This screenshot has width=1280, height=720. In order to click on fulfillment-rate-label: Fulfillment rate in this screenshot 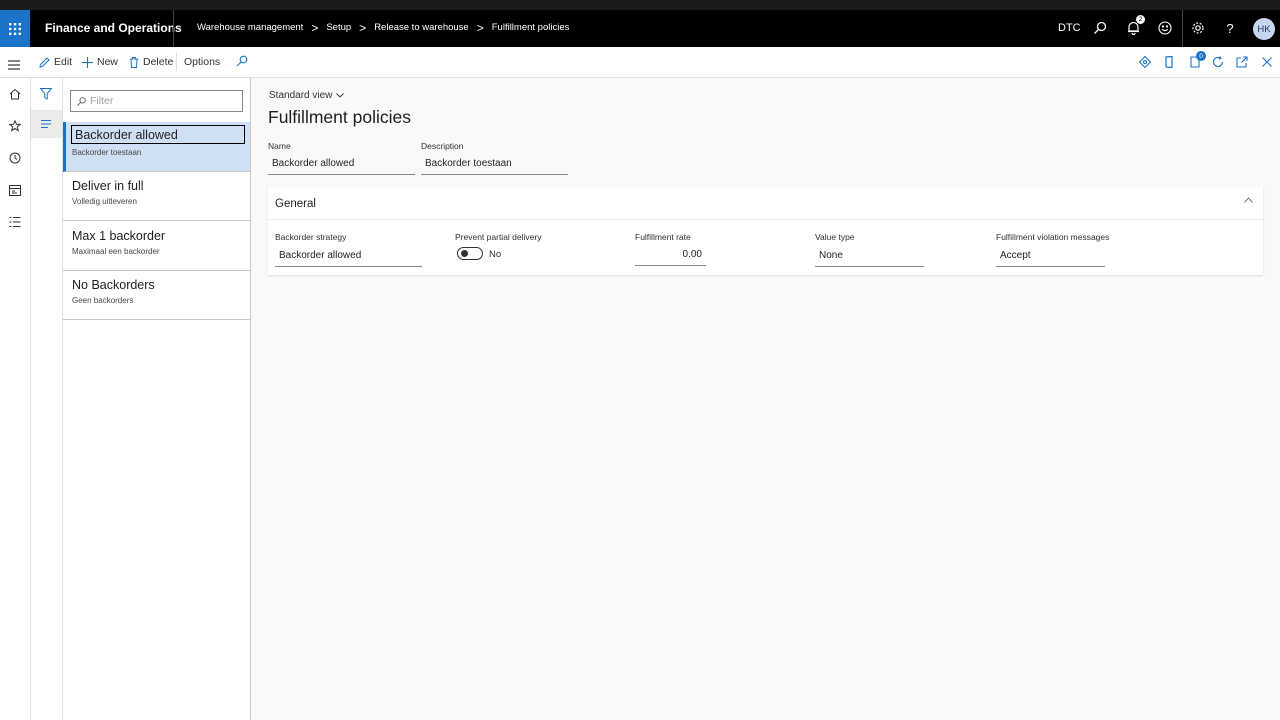, I will do `click(663, 237)`.